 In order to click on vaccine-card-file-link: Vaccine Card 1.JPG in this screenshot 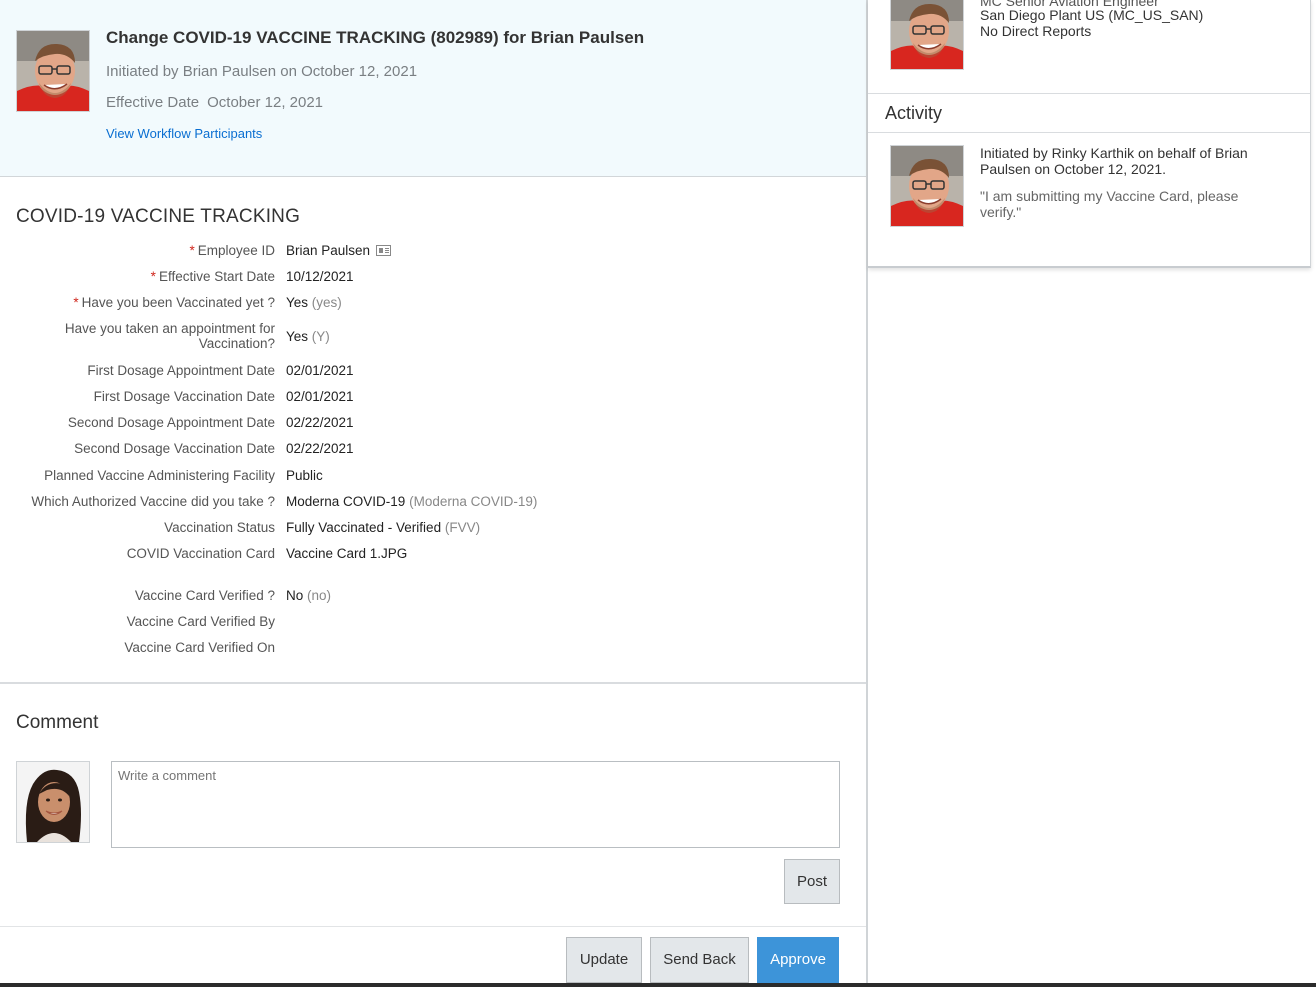, I will do `click(346, 553)`.